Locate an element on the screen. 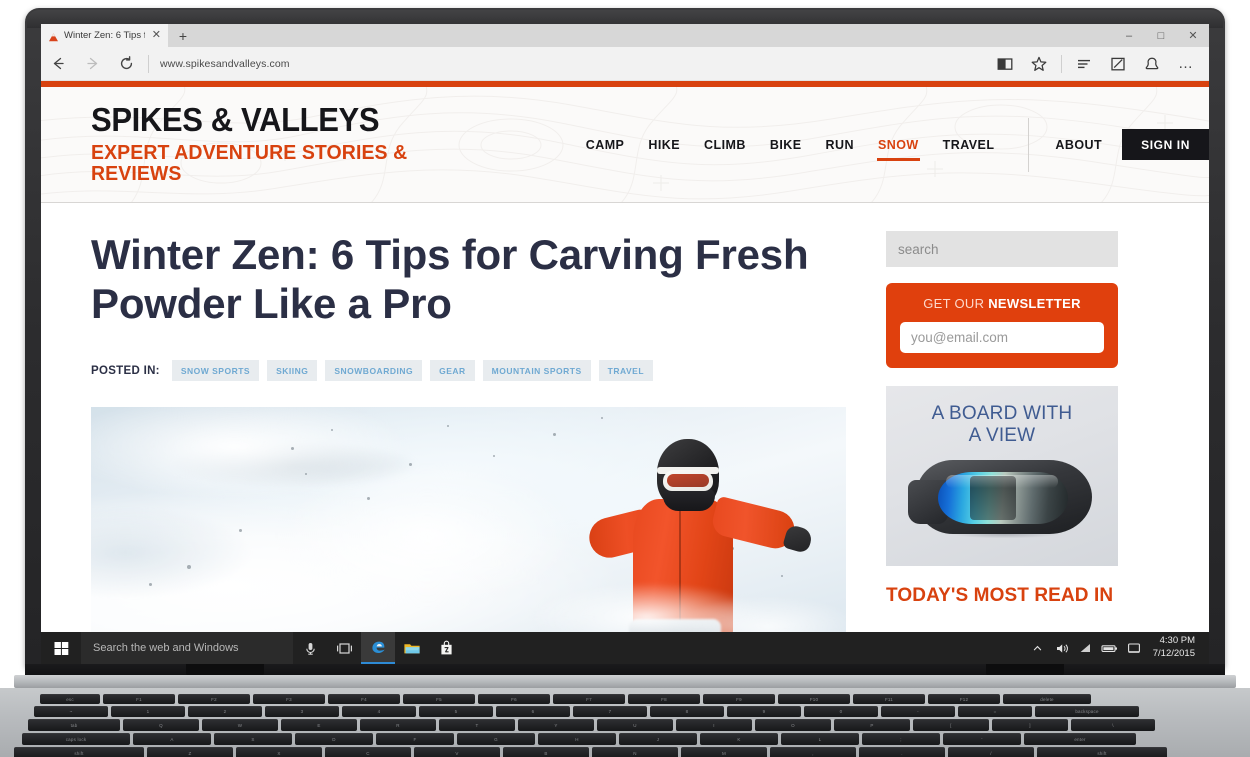 Image resolution: width=1250 pixels, height=757 pixels. keyboard-key: shift is located at coordinates (79, 752).